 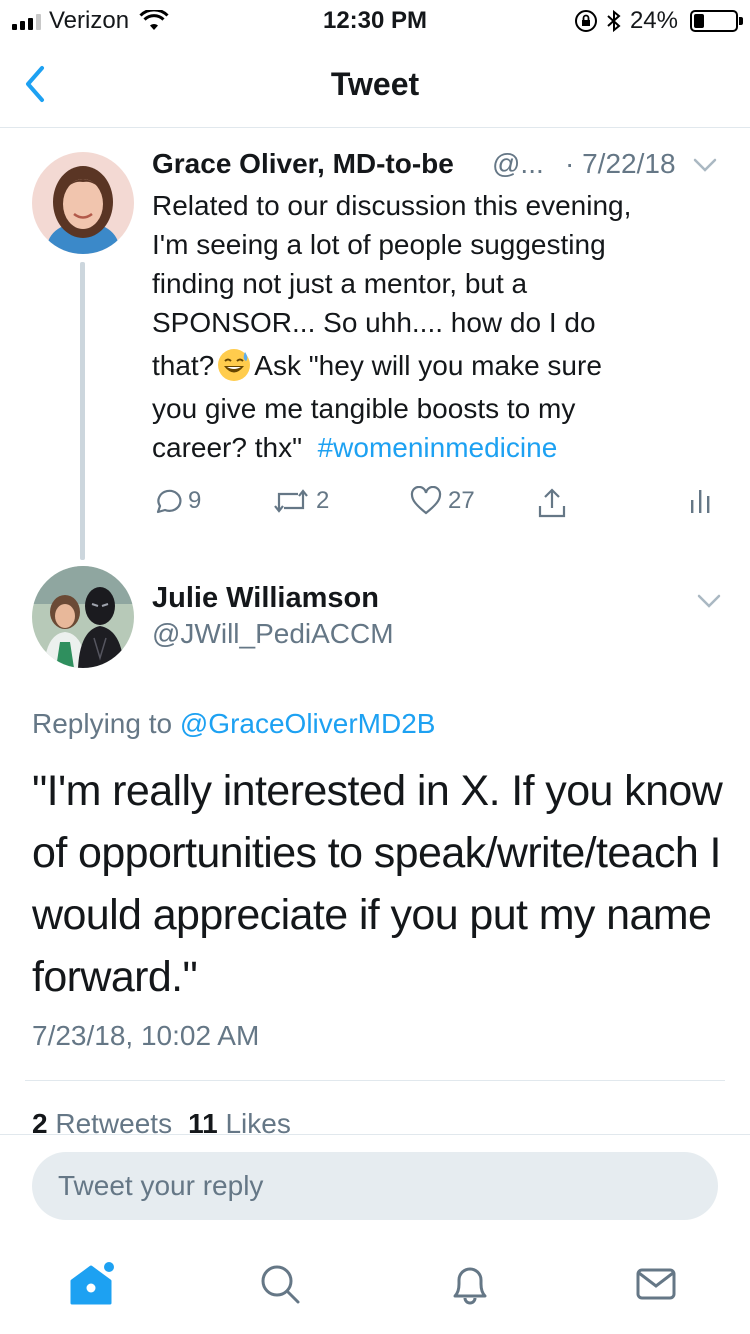 What do you see at coordinates (374, 322) in the screenshot?
I see `tweet-text-line: SPONSOR... So uhh.... how do I do` at bounding box center [374, 322].